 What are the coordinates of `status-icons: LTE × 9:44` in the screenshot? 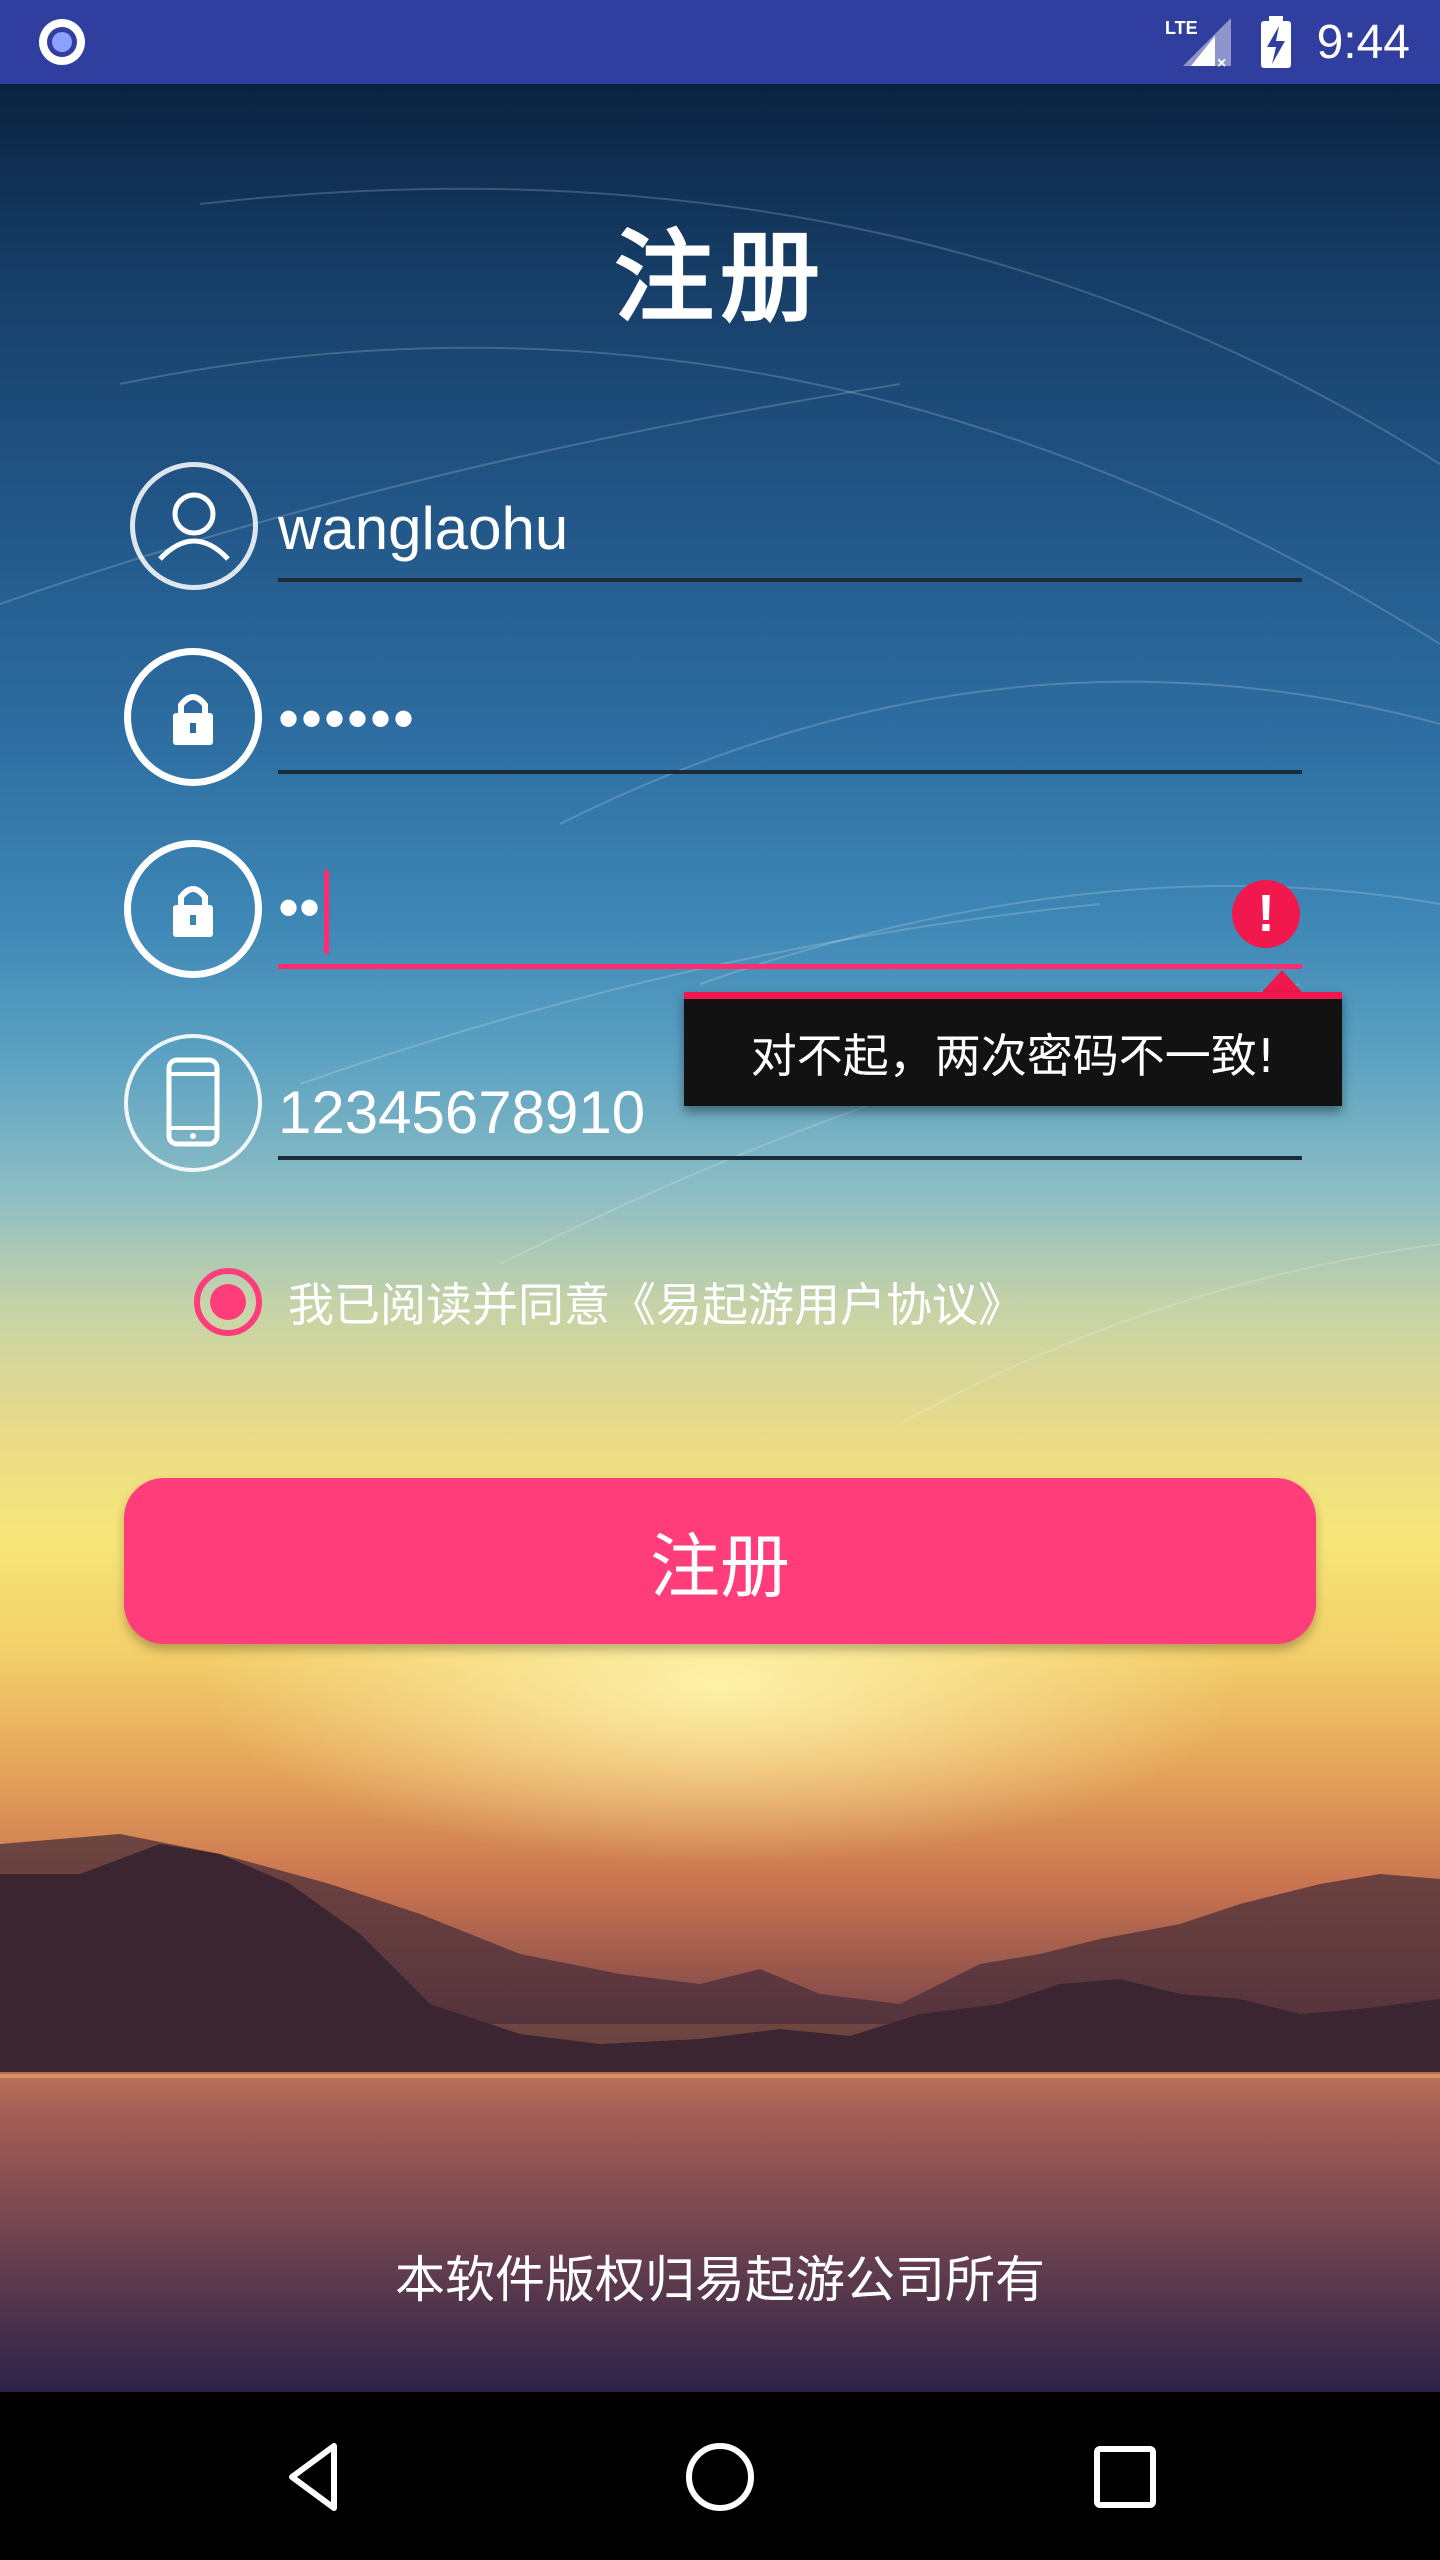 It's located at (1287, 42).